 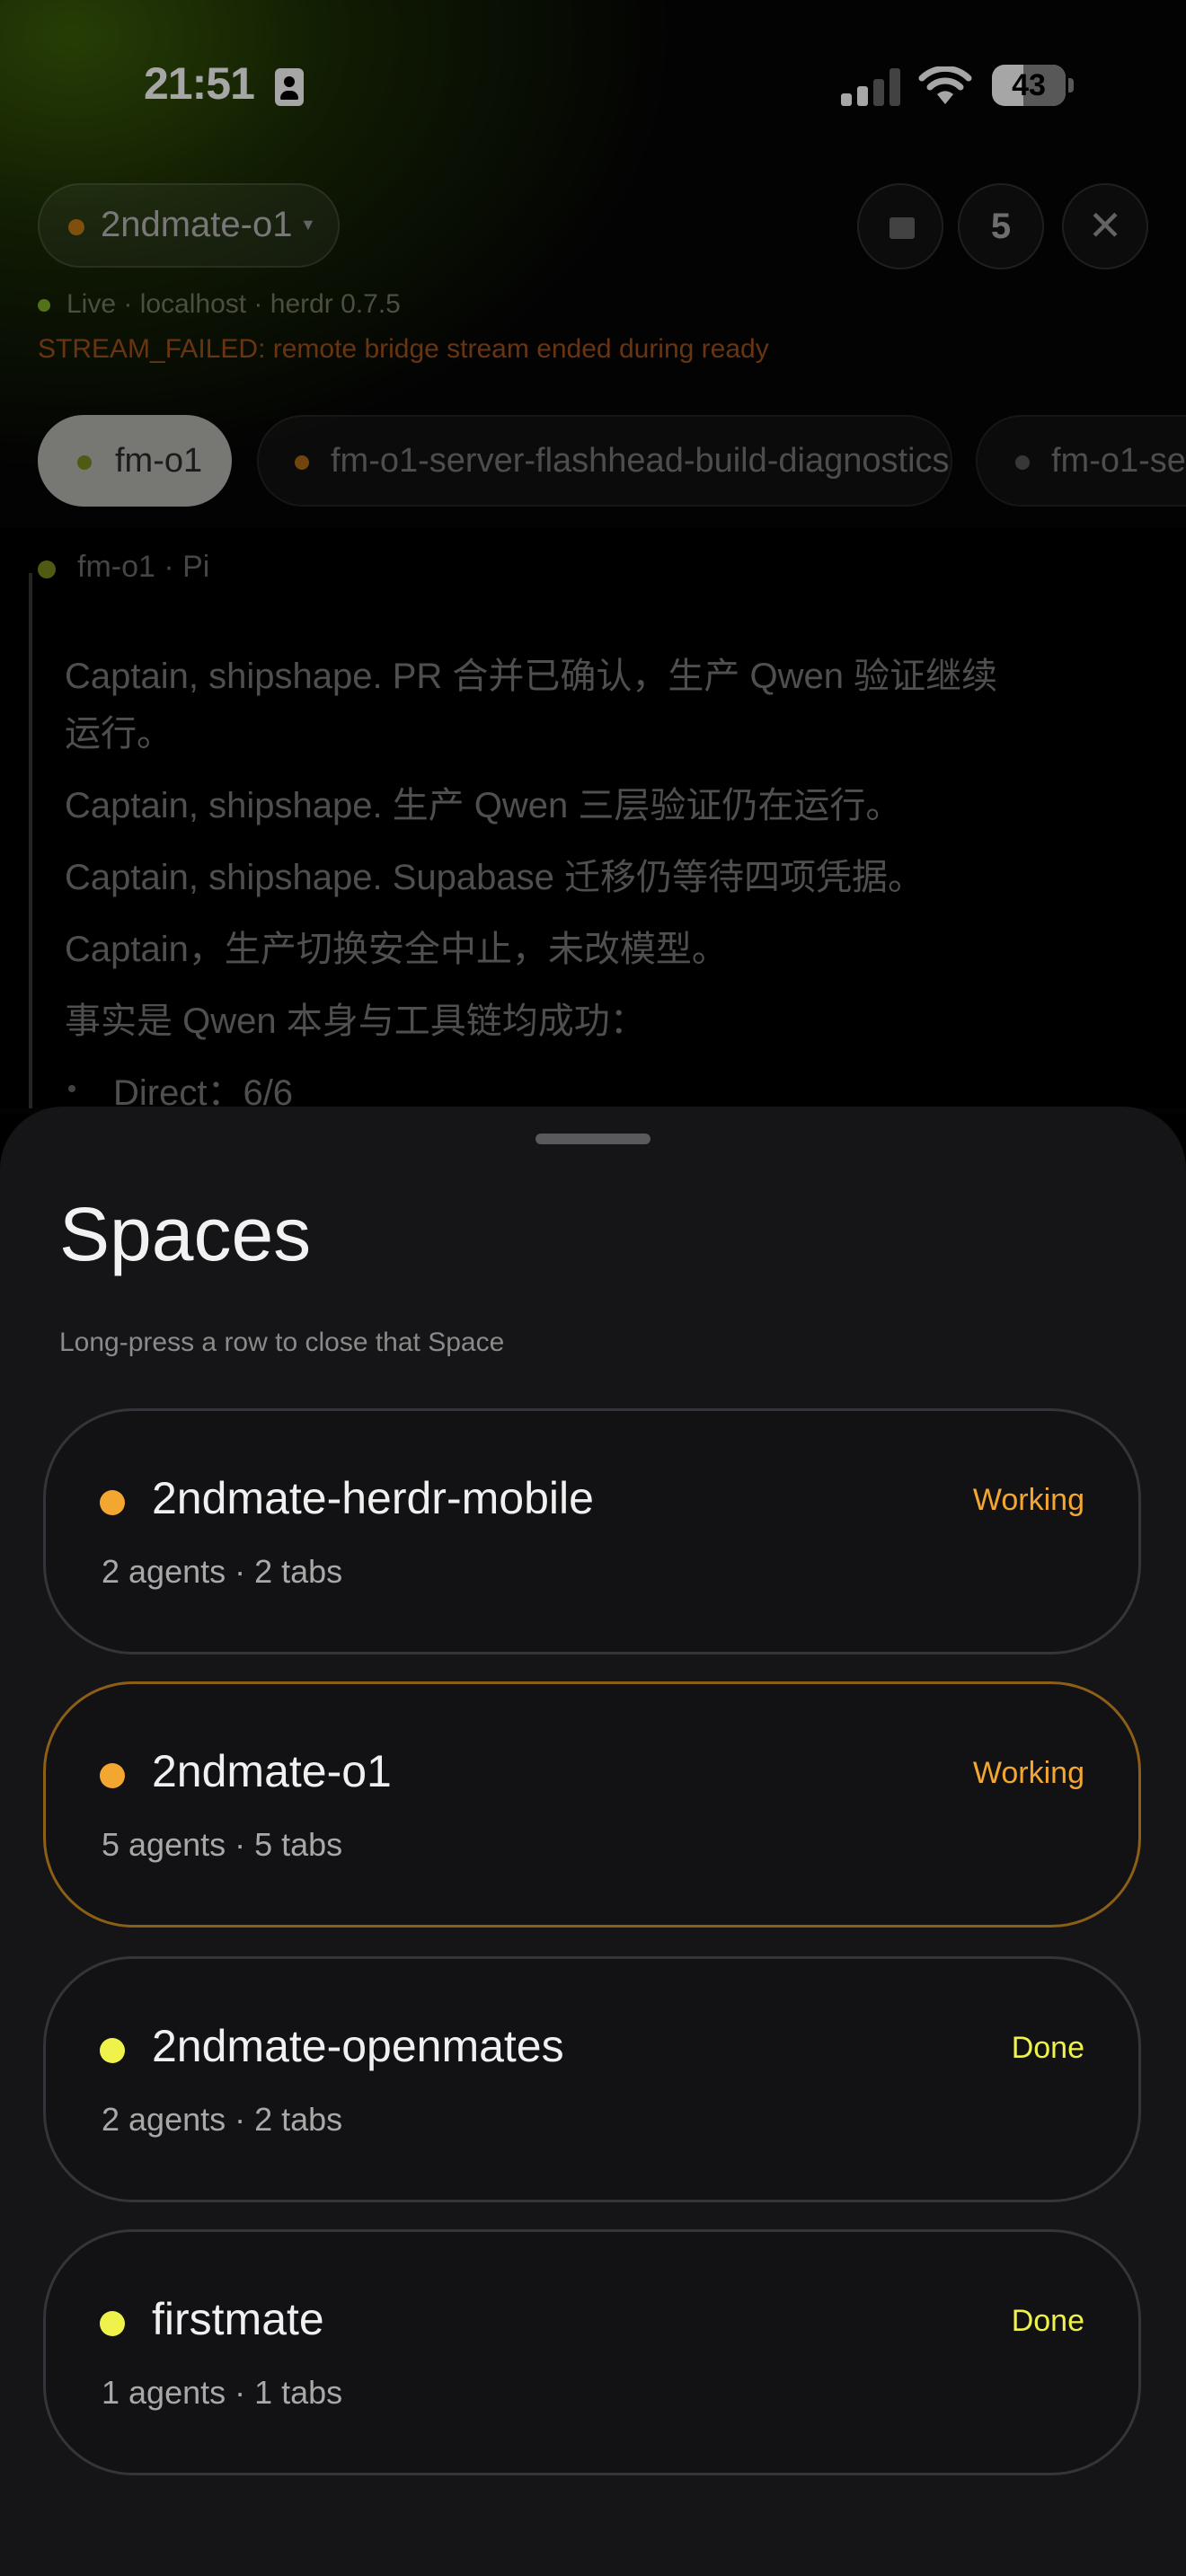 I want to click on space-row-2ndmate-openmates: 2ndmate-openmates Done 2 agents · 2 tabs, so click(x=592, y=2079).